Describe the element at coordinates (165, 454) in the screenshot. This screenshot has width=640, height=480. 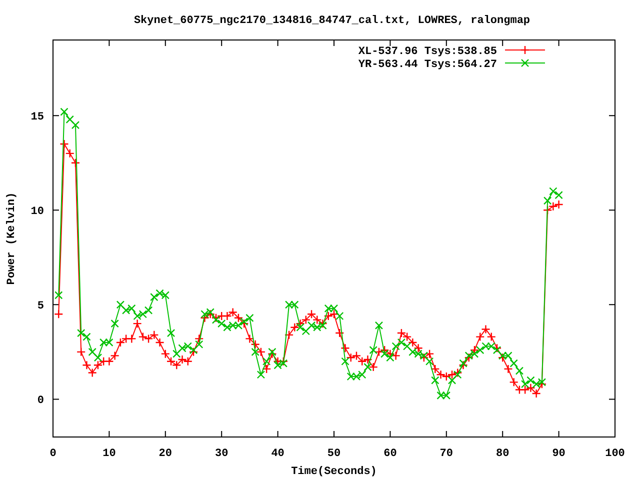
I see `x-tick-label: 20` at that location.